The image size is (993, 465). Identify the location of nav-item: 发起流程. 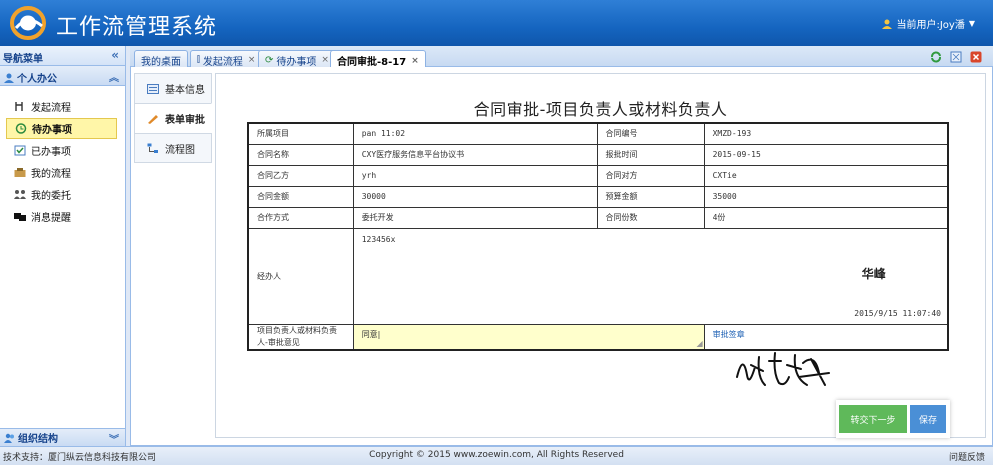
(61, 106).